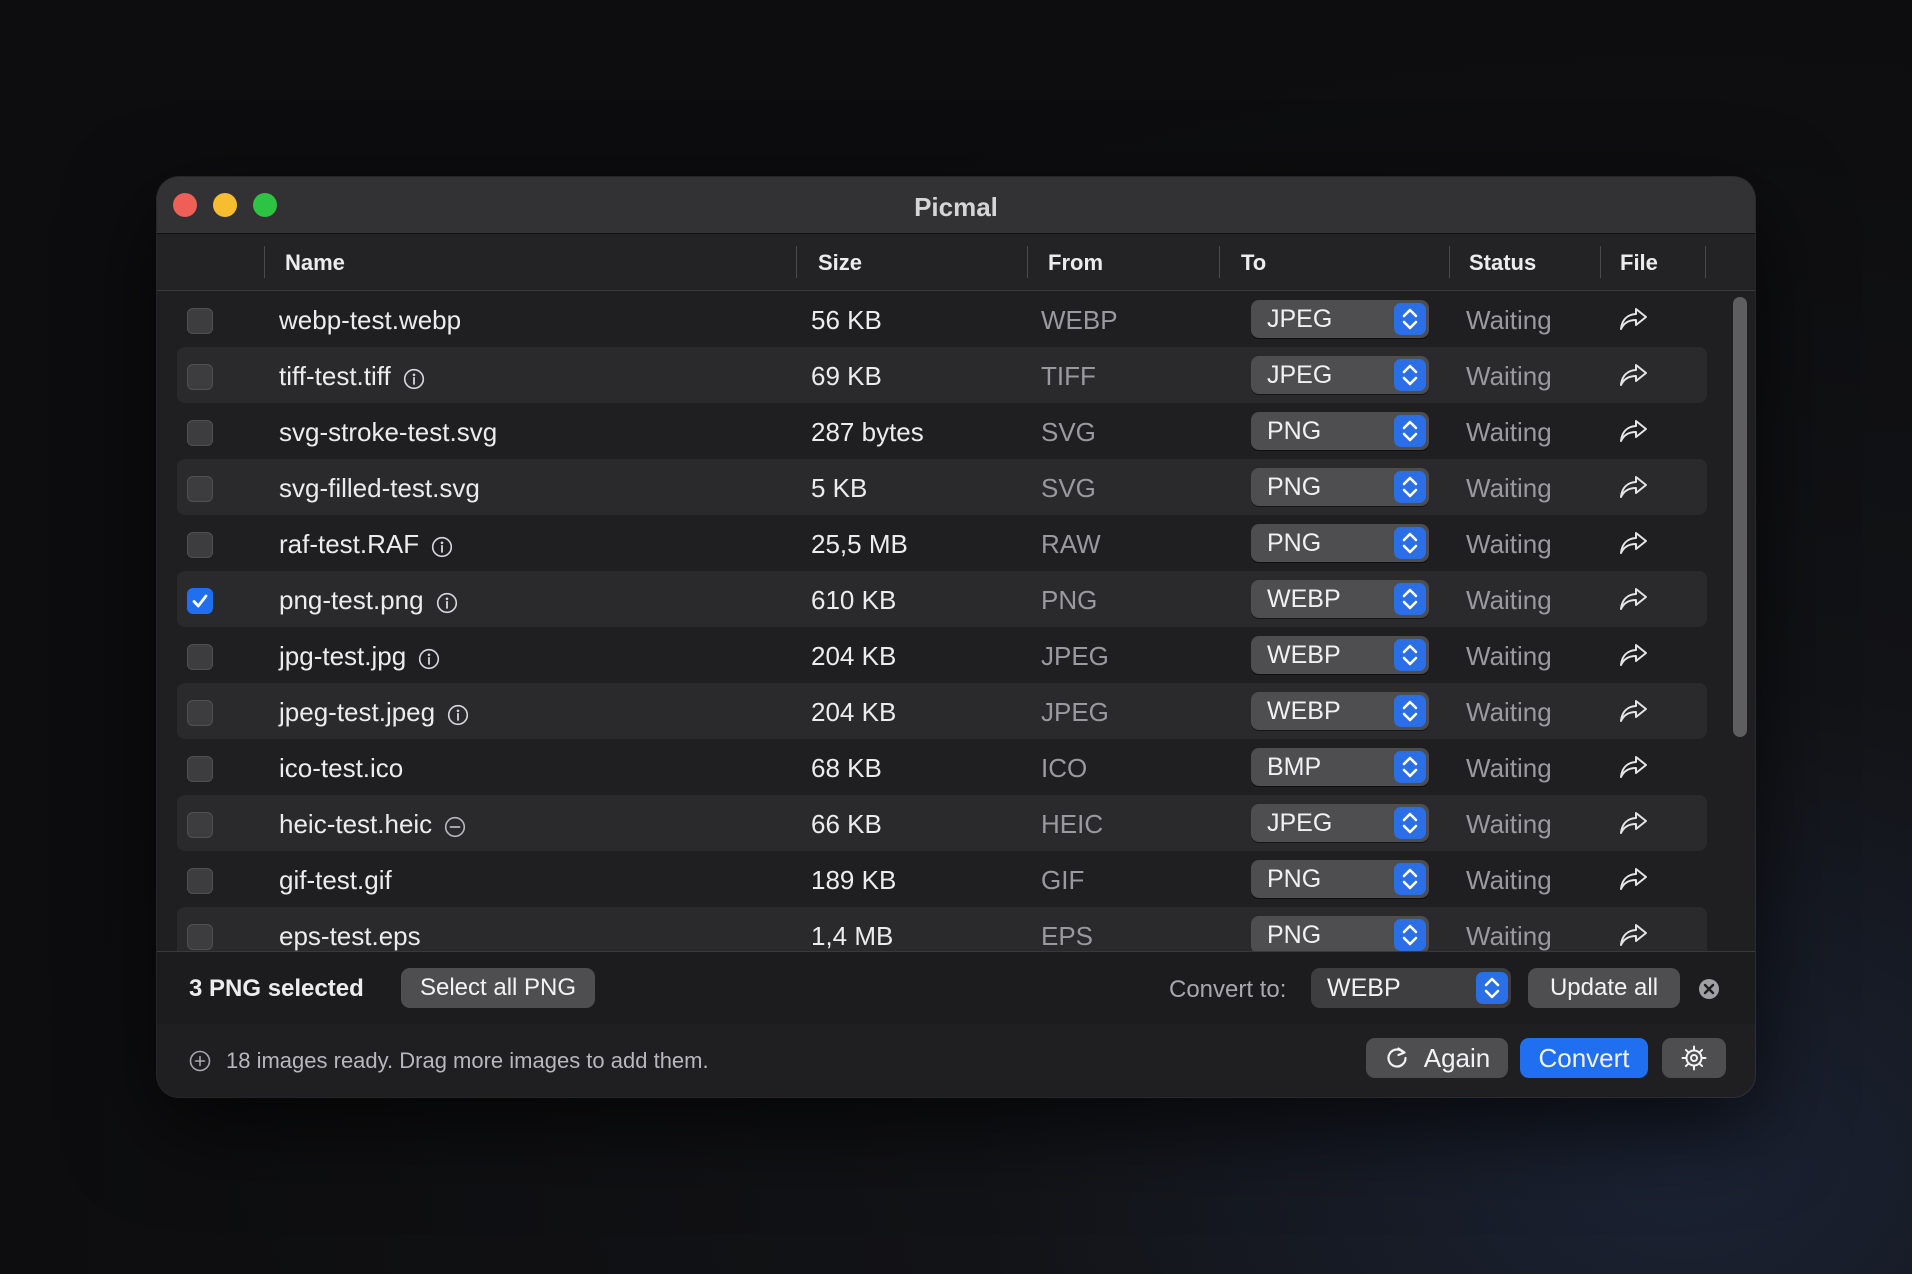 The width and height of the screenshot is (1912, 1274). I want to click on clear-circle-icon, so click(1709, 989).